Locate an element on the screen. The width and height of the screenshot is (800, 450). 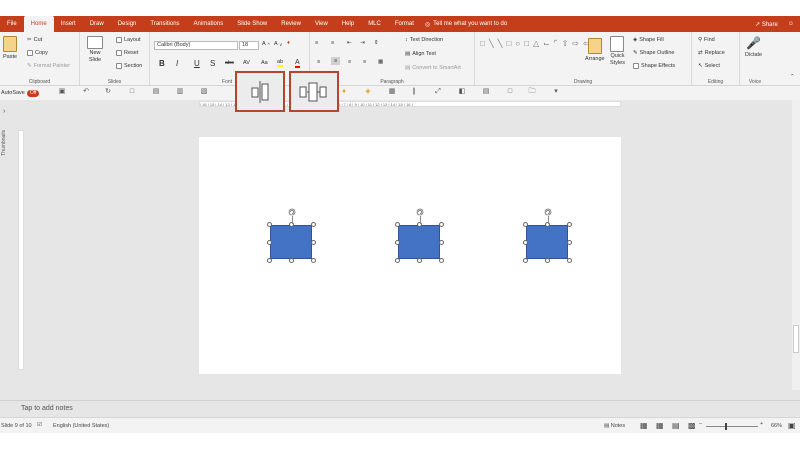
qat-align-top-icon: ▤ is located at coordinates (486, 92).